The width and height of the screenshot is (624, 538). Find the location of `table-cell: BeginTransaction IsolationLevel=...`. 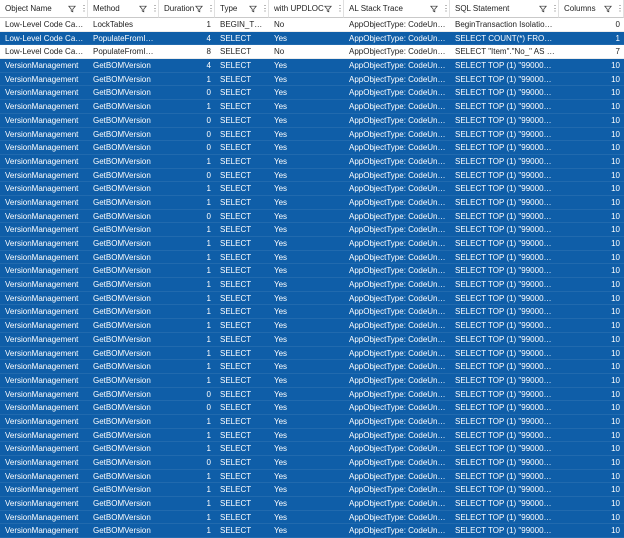

table-cell: BeginTransaction IsolationLevel=... is located at coordinates (504, 25).